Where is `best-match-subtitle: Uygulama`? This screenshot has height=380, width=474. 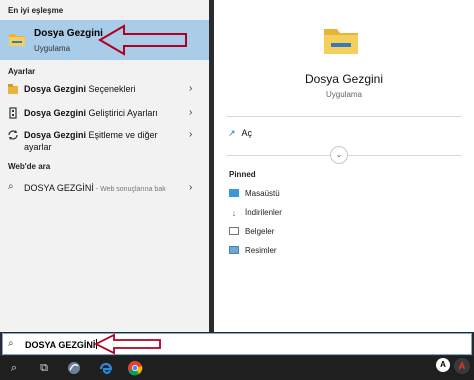 best-match-subtitle: Uygulama is located at coordinates (52, 48).